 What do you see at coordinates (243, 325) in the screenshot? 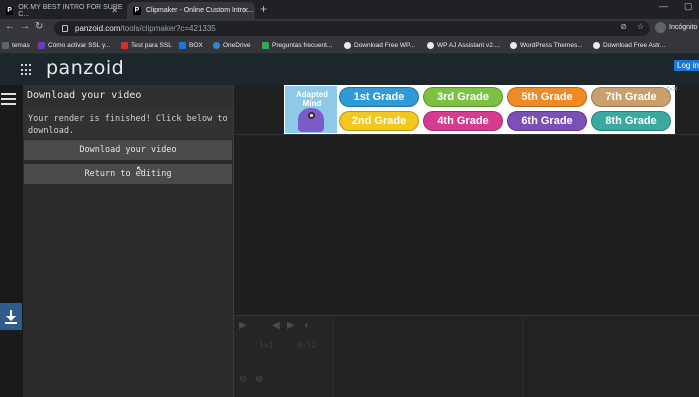
I see `play-icon: ▶` at bounding box center [243, 325].